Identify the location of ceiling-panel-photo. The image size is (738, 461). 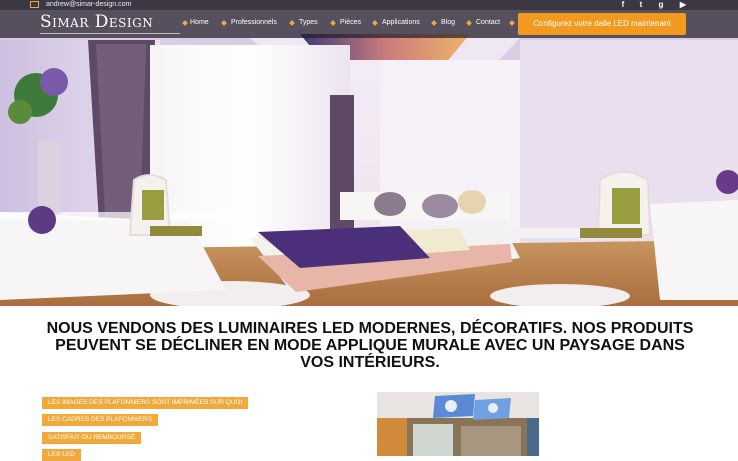
(458, 424).